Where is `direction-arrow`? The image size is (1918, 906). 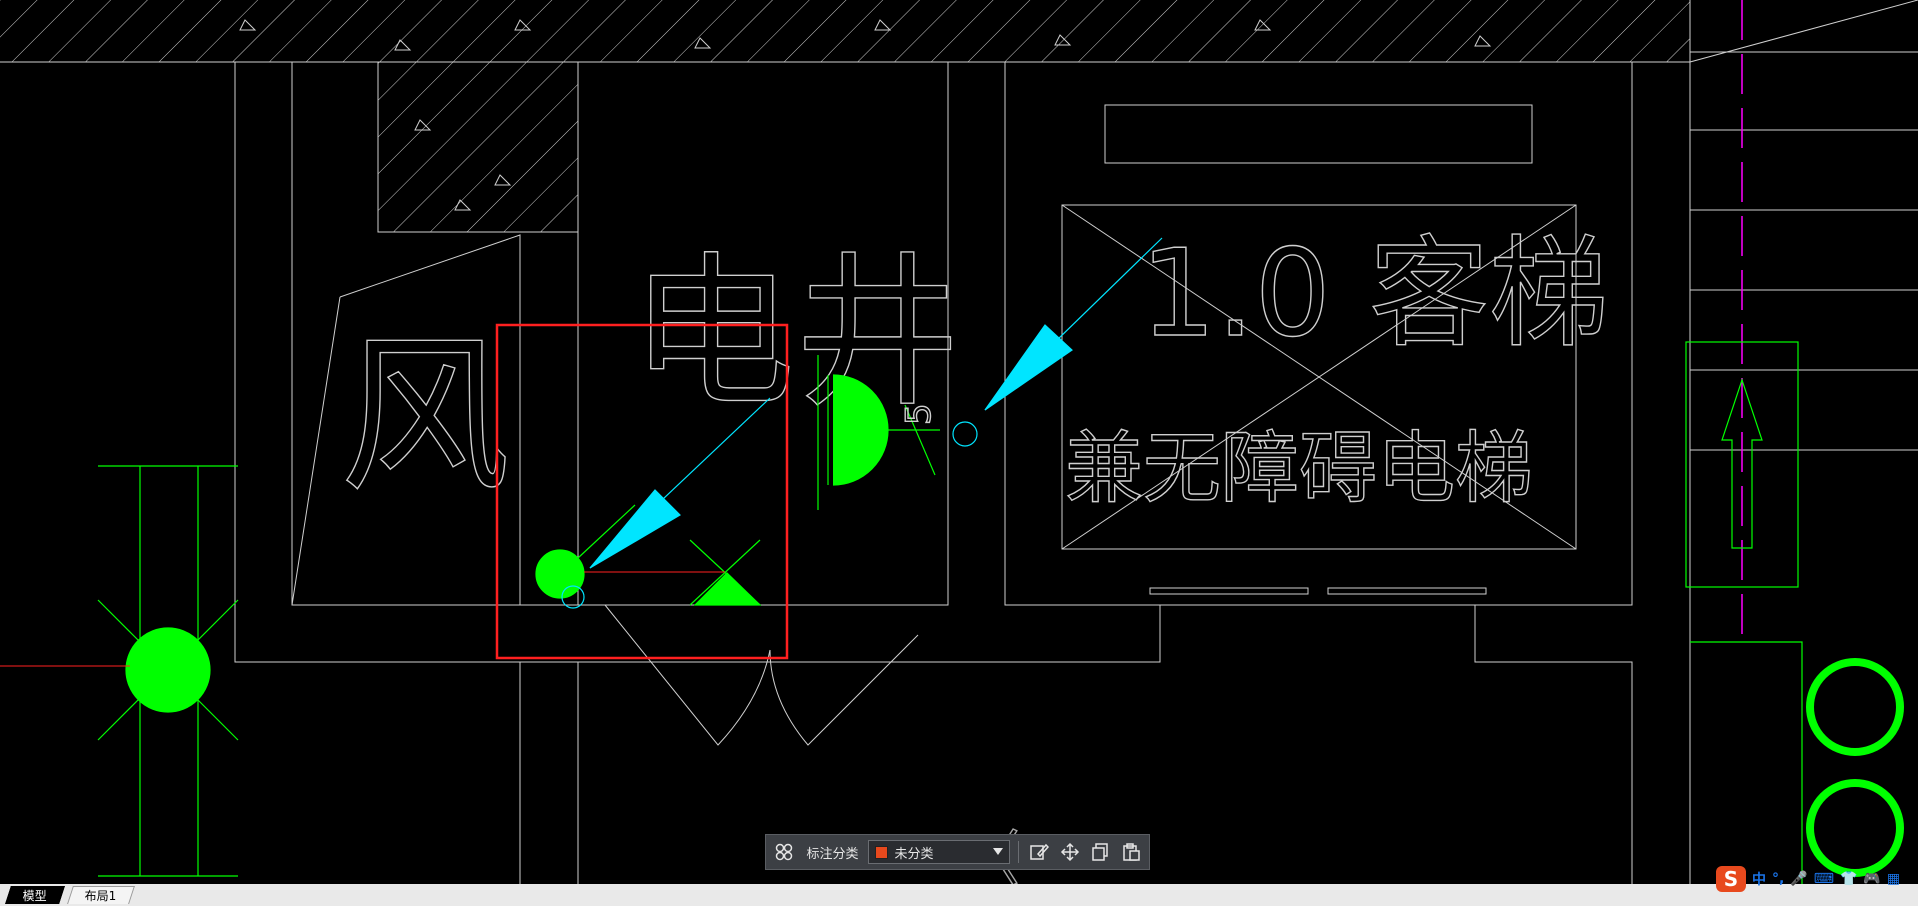 direction-arrow is located at coordinates (1744, 612).